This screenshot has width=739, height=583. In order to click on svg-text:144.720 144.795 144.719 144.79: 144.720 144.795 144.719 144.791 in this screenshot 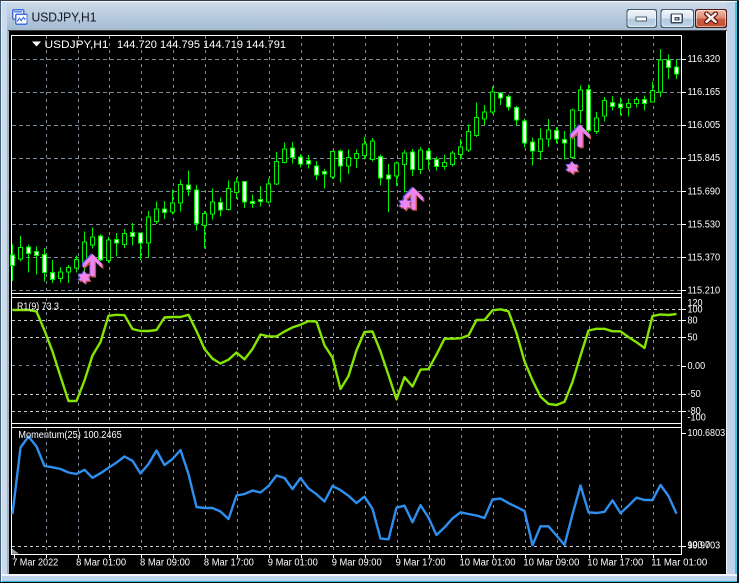, I will do `click(201, 45)`.